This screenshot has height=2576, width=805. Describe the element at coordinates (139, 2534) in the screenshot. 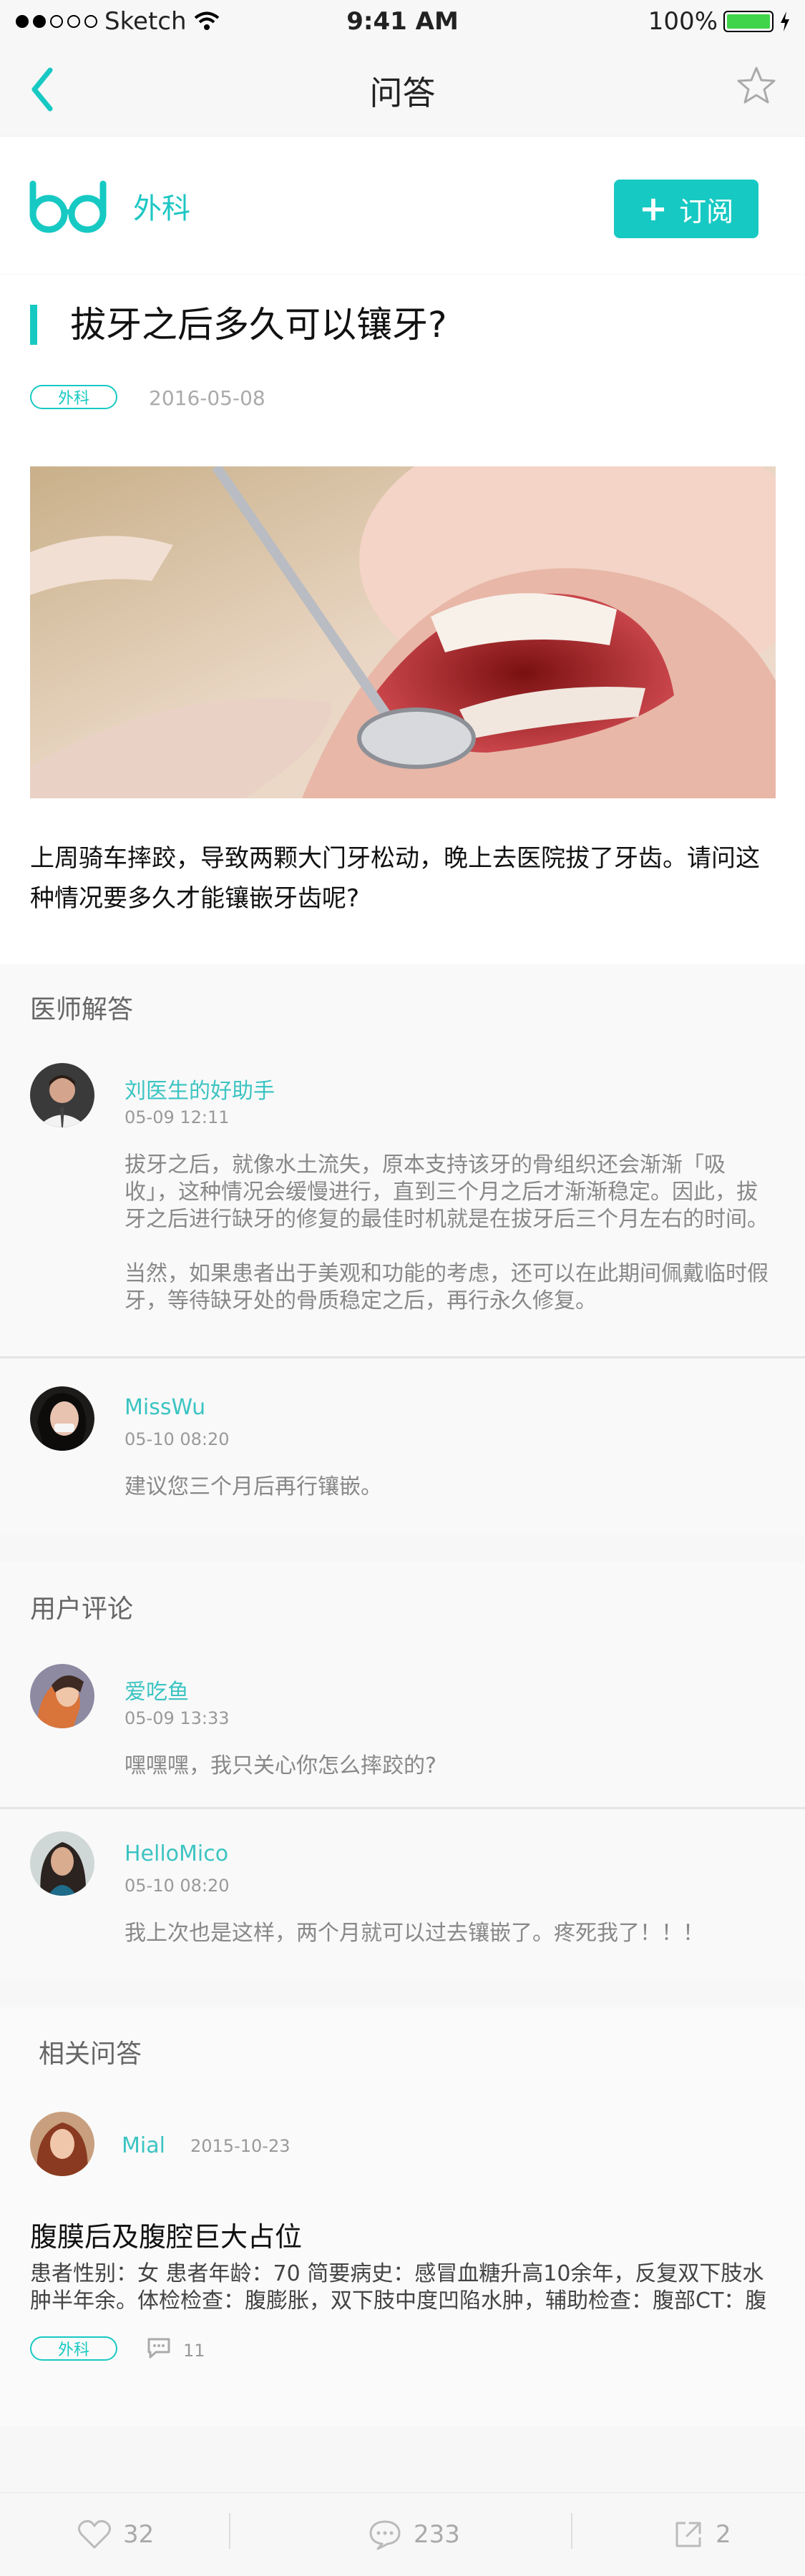

I see `like-count: 32` at that location.